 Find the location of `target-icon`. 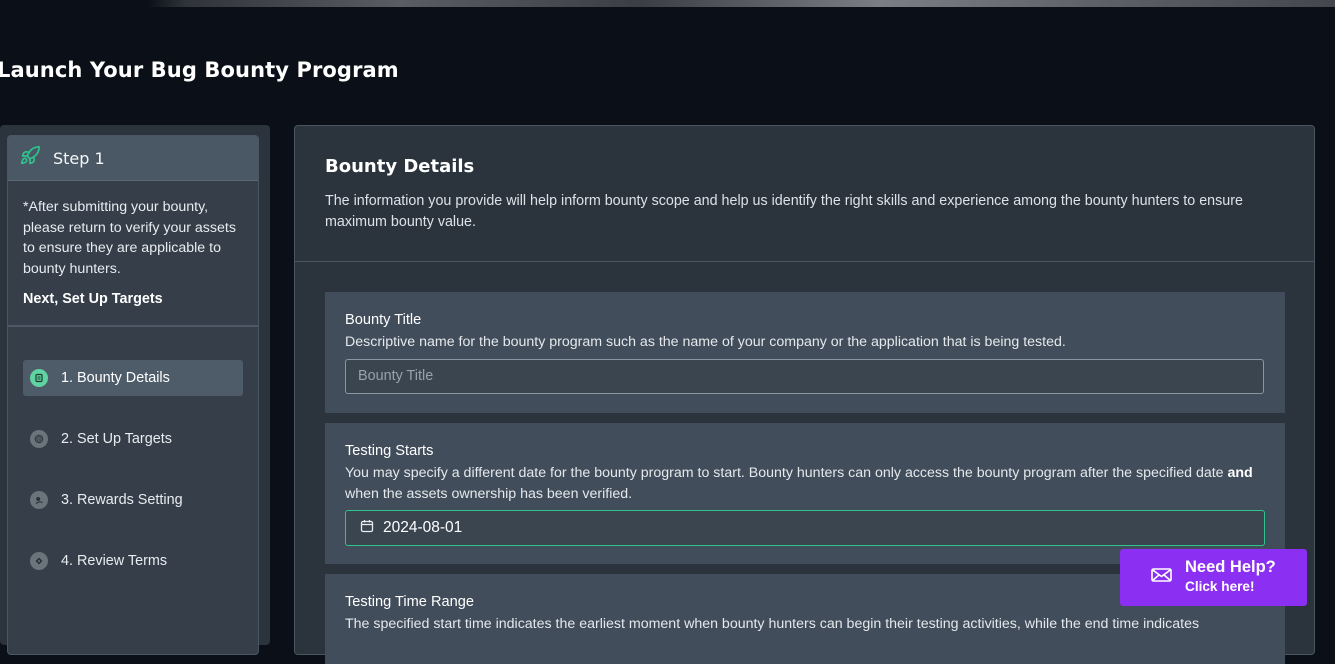

target-icon is located at coordinates (39, 439).